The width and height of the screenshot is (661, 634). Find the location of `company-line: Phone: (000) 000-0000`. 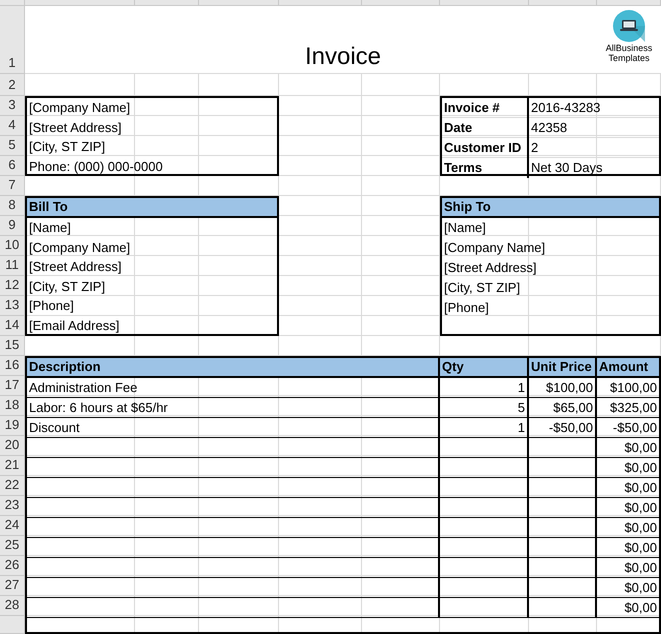

company-line: Phone: (000) 000-0000 is located at coordinates (96, 167).